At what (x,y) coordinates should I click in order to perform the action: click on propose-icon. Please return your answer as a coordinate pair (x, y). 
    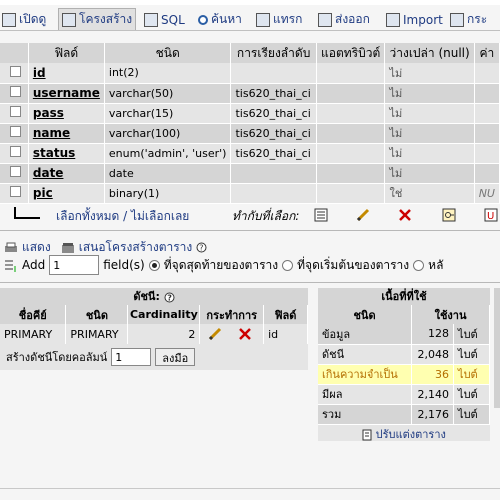
    Looking at the image, I should click on (67, 247).